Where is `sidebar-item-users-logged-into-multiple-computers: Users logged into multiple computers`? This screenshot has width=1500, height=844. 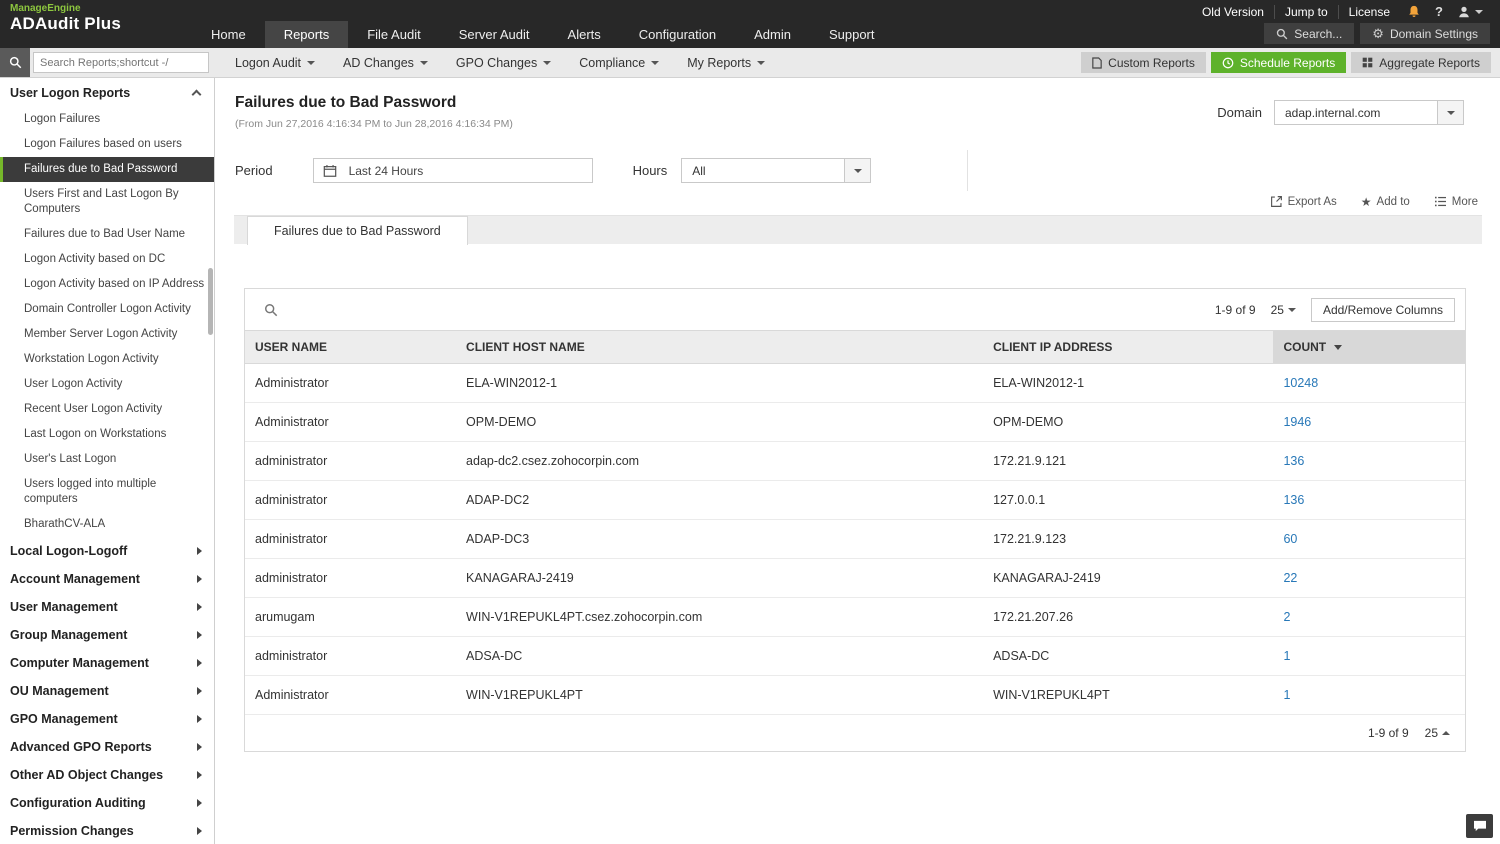
sidebar-item-users-logged-into-multiple-computers: Users logged into multiple computers is located at coordinates (107, 492).